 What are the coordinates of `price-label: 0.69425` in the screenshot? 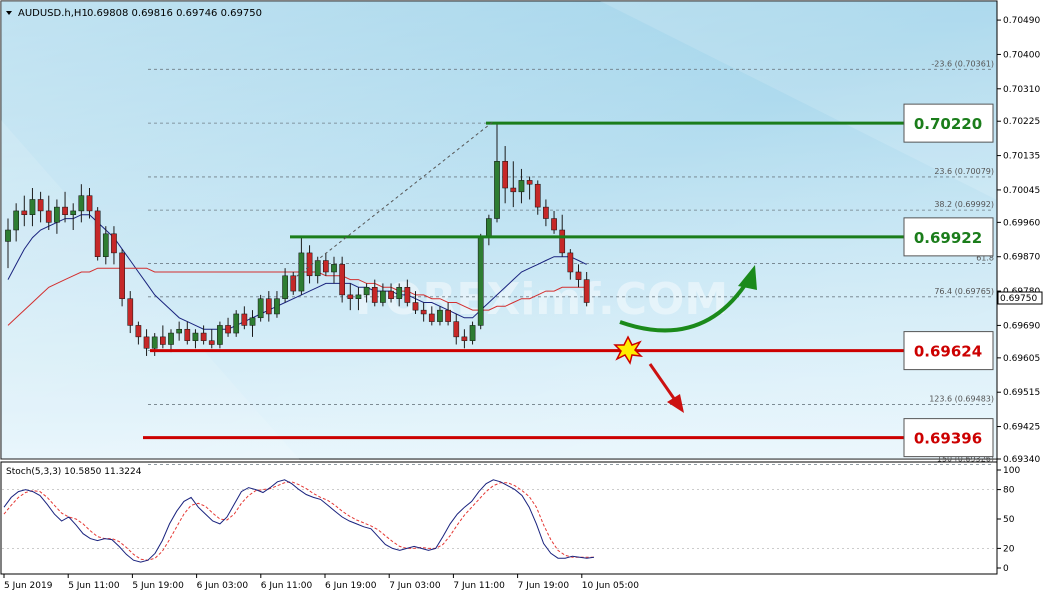 It's located at (1021, 428).